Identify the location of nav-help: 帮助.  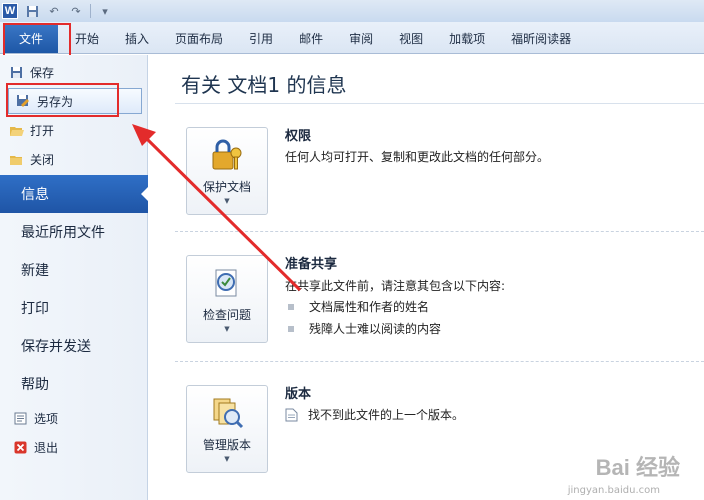
(74, 384).